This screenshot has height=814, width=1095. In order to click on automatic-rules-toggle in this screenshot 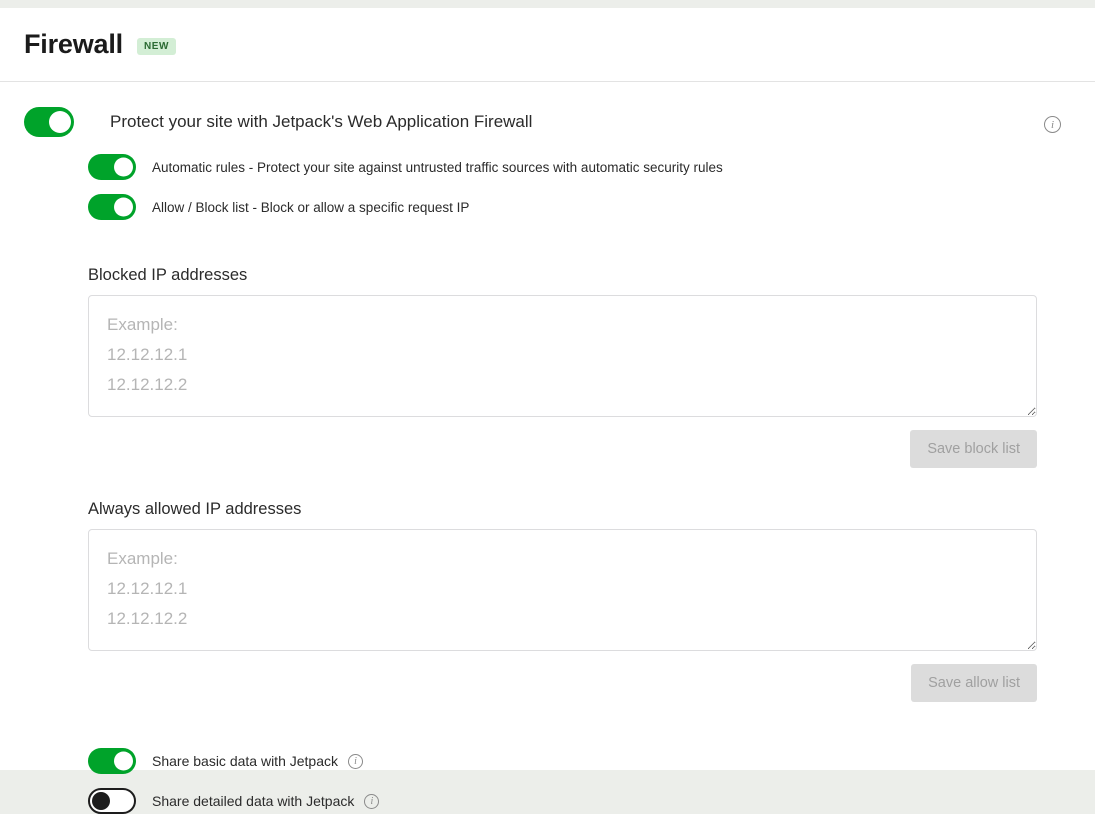, I will do `click(112, 167)`.